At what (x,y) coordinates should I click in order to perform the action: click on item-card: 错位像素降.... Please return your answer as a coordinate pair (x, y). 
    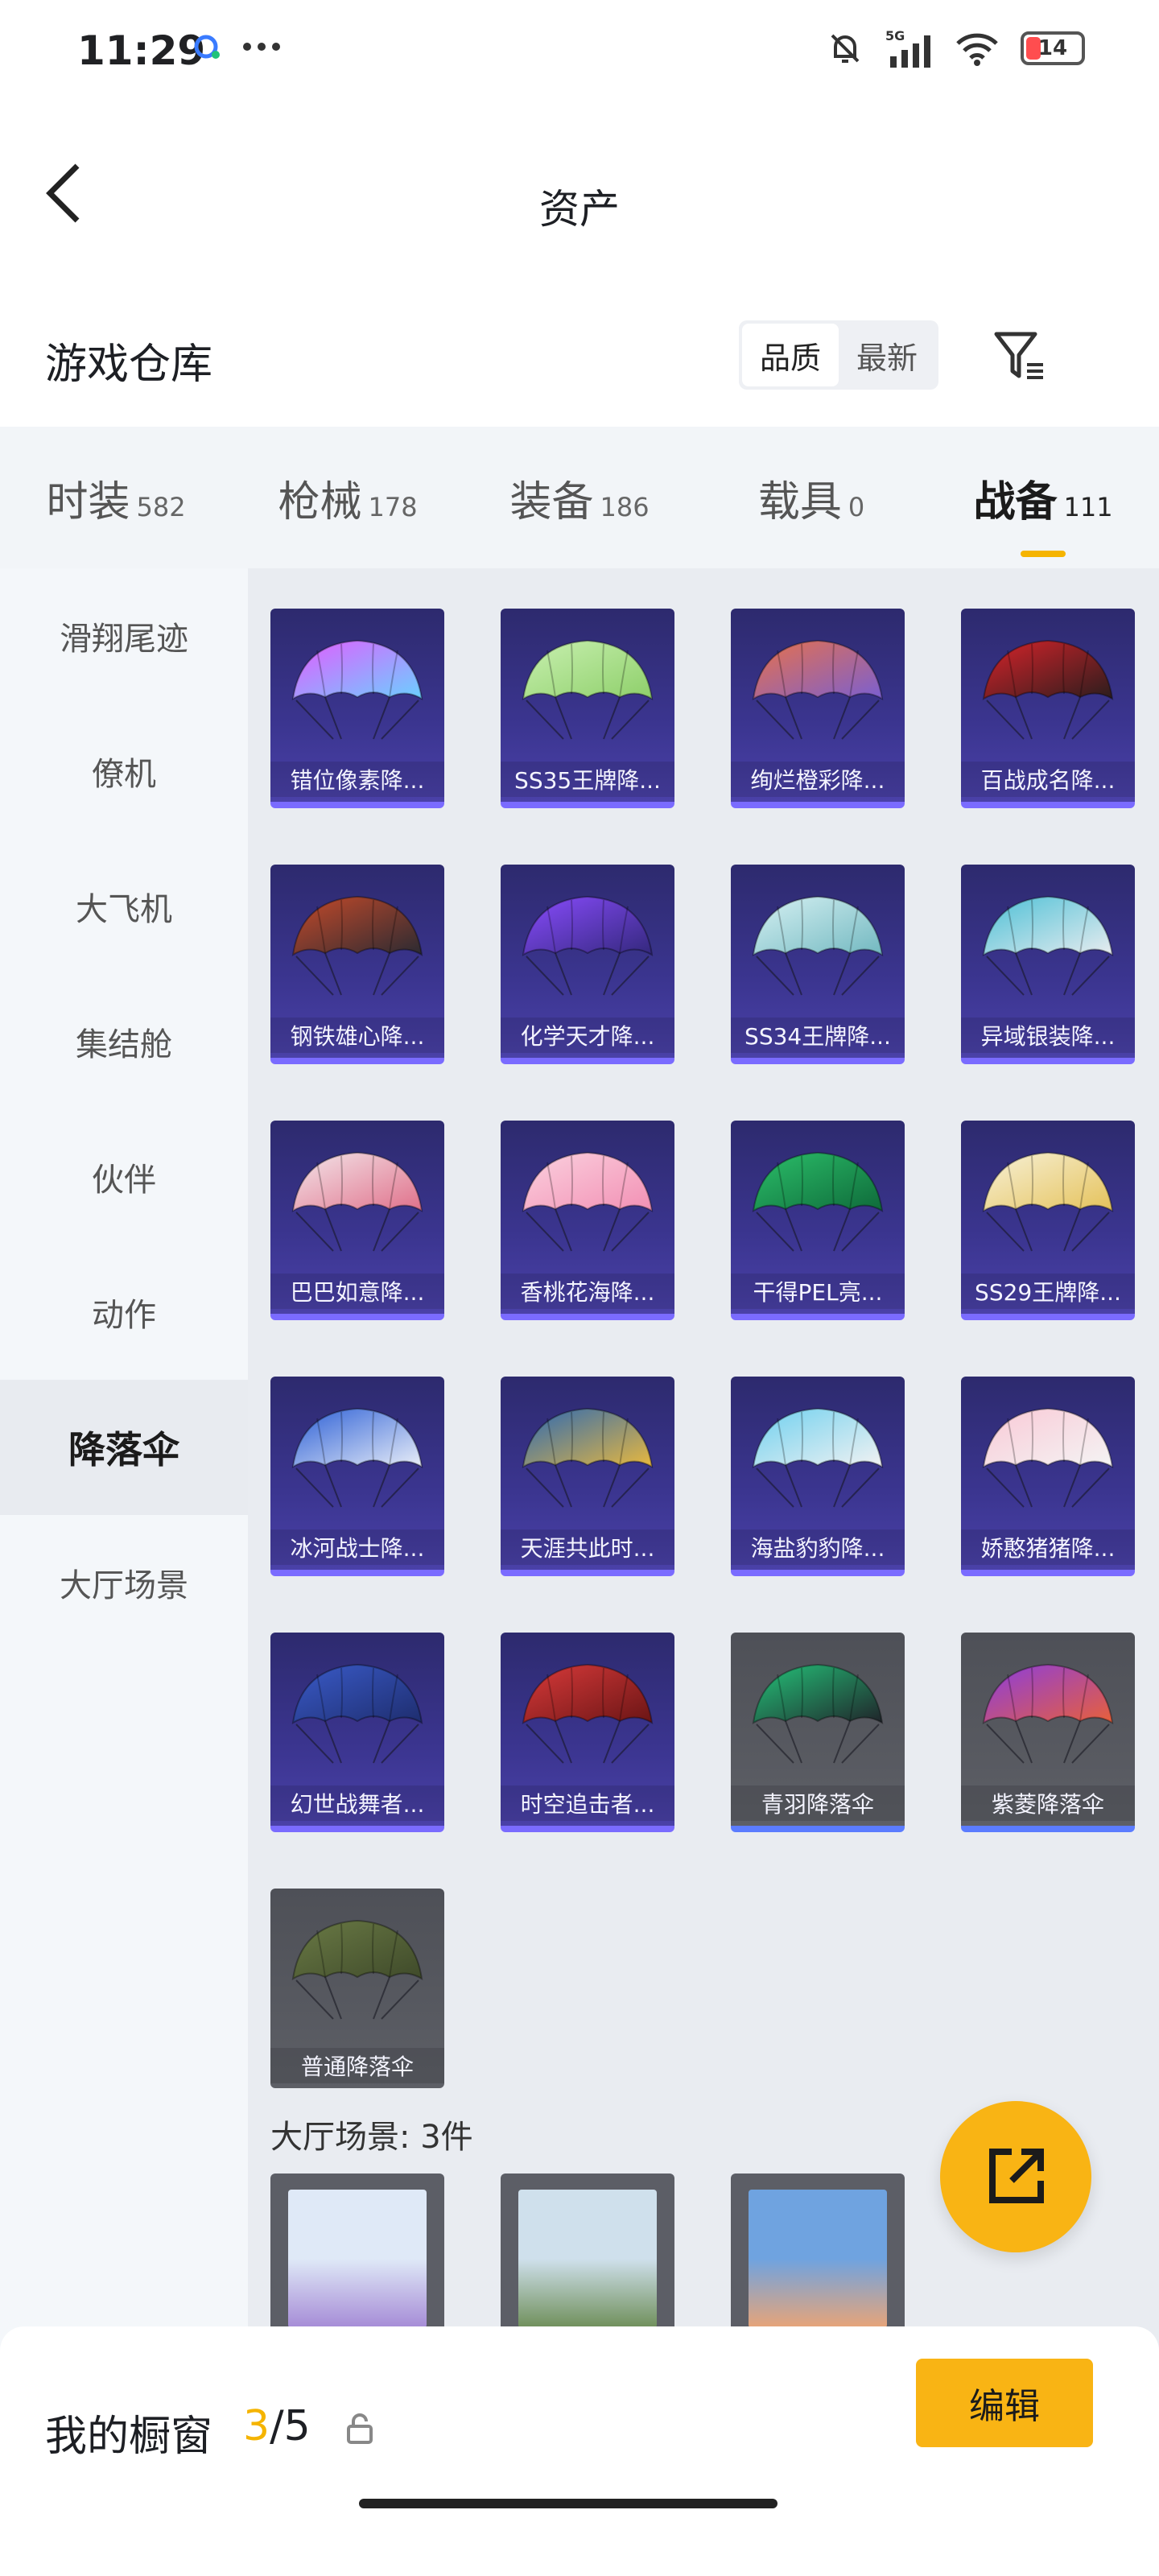
    Looking at the image, I should click on (357, 708).